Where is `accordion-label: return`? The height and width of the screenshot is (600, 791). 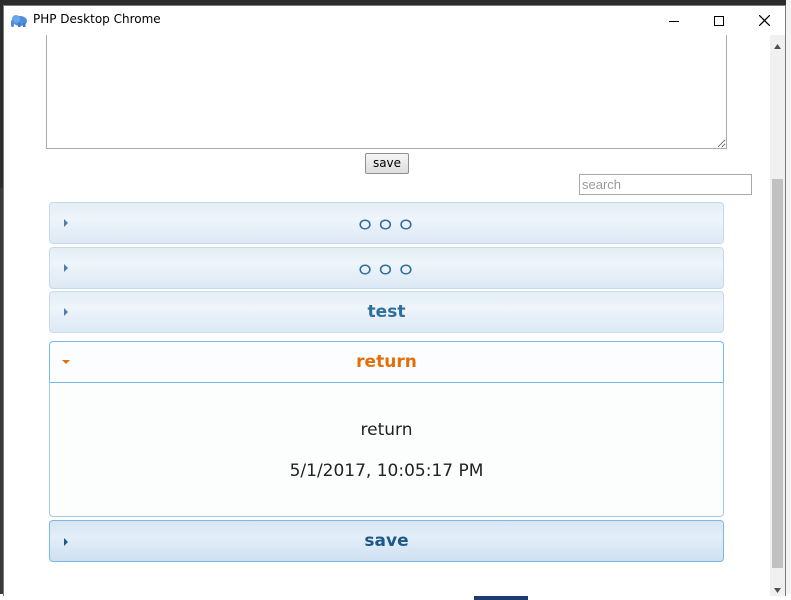
accordion-label: return is located at coordinates (386, 362).